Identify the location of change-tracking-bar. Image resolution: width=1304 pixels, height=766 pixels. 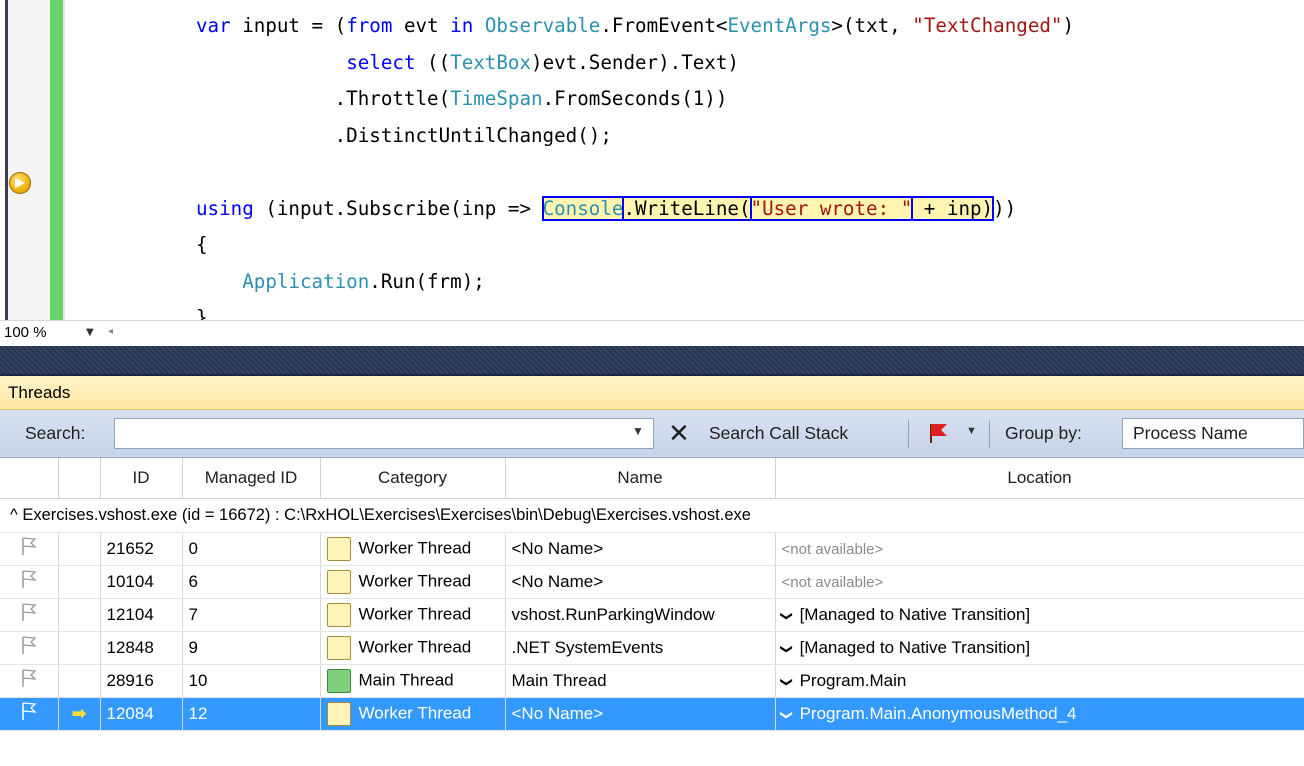
(56, 160).